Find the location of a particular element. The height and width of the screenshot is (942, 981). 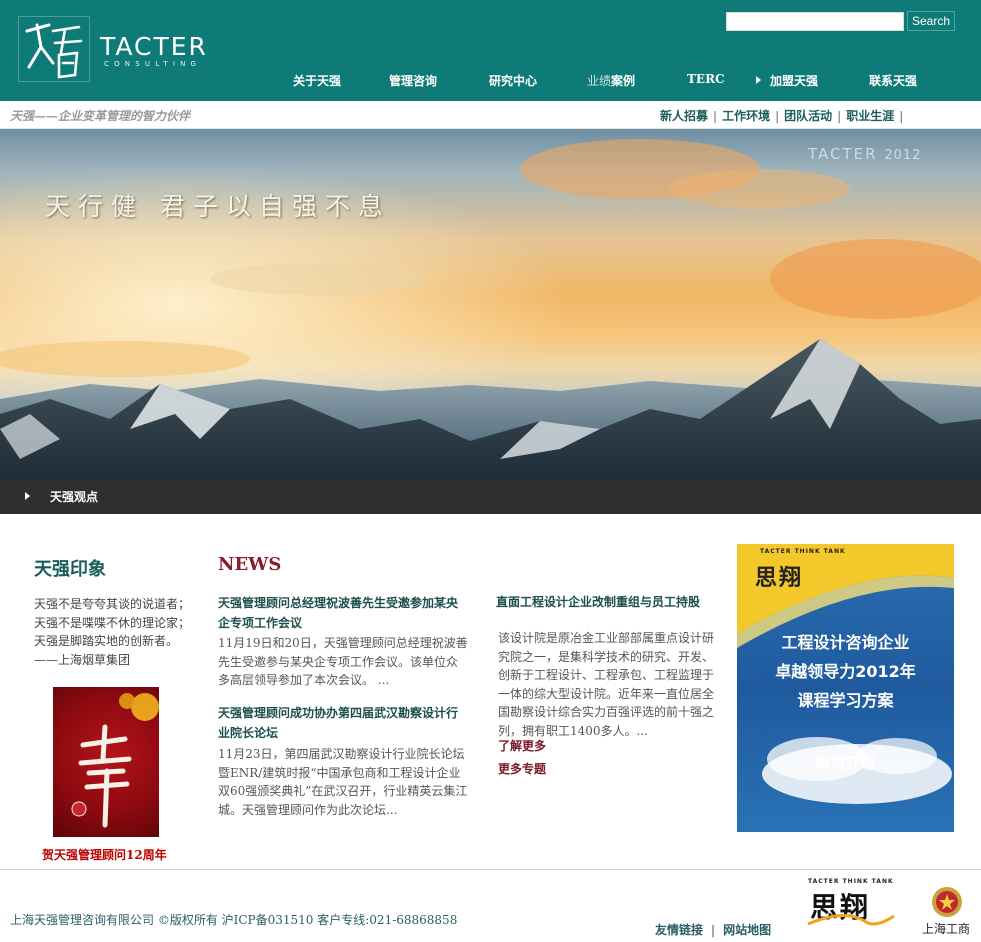

nav-research: 研究中心 is located at coordinates (513, 80).